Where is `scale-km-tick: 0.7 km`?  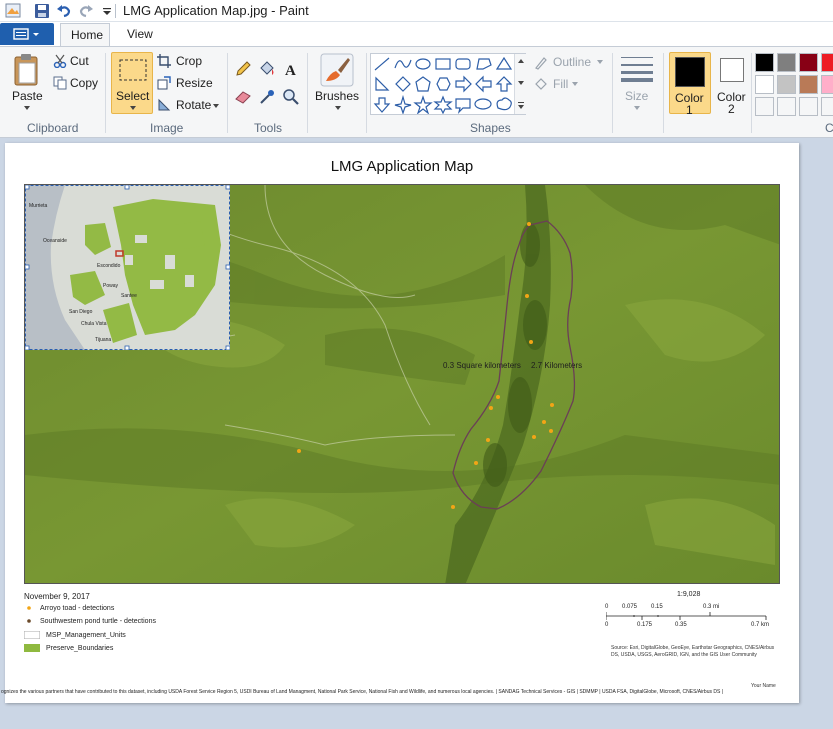
scale-km-tick: 0.7 km is located at coordinates (760, 625).